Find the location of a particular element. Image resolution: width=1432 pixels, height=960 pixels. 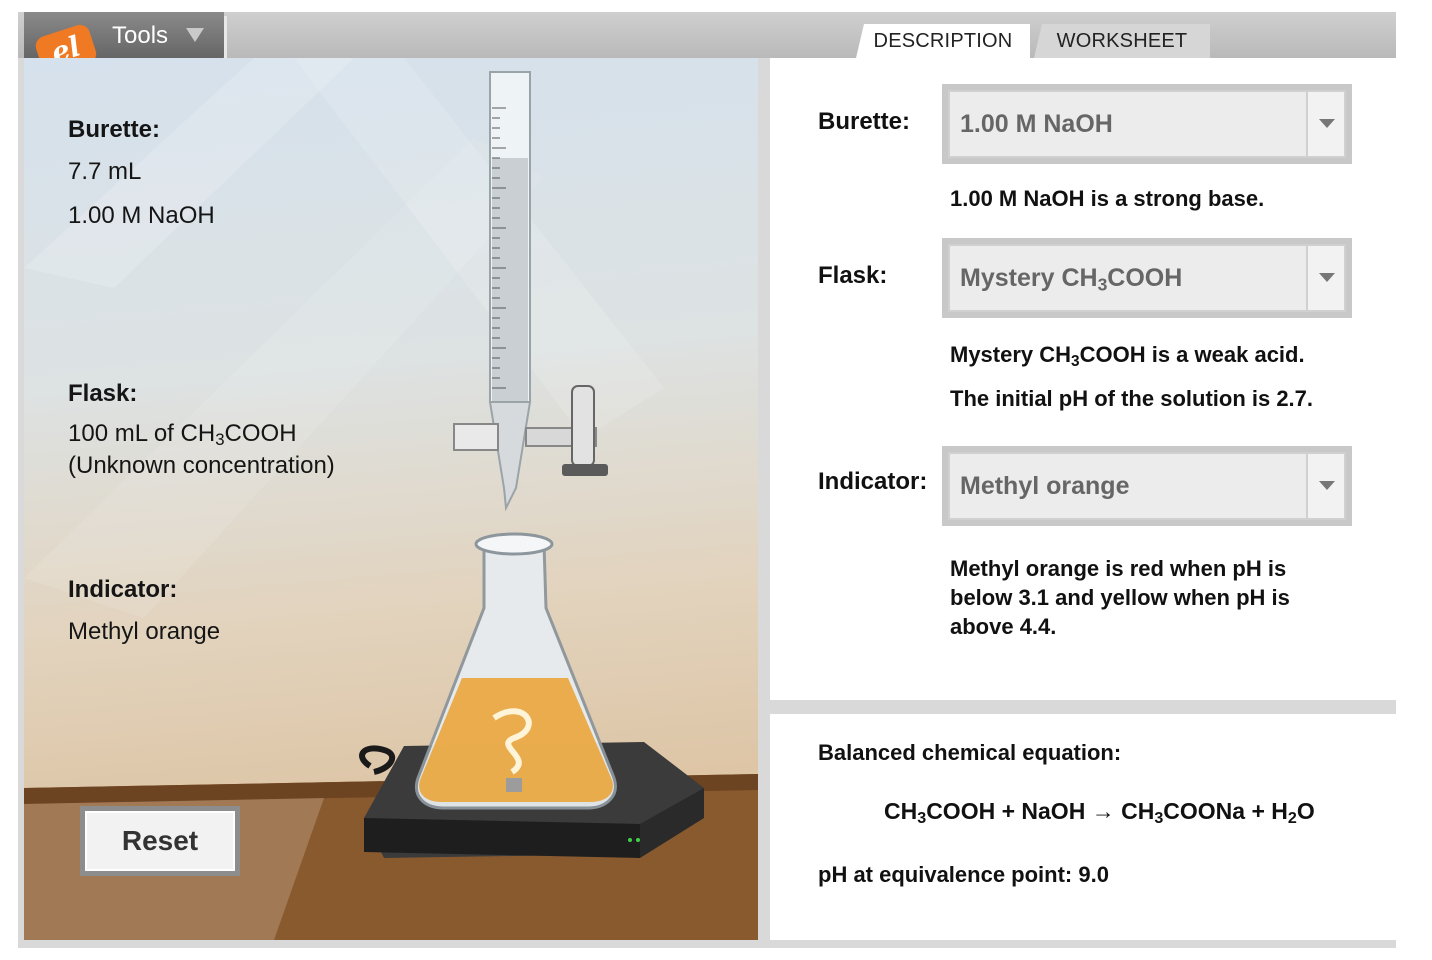

indicator-select: Methyl orange is located at coordinates (1147, 486).